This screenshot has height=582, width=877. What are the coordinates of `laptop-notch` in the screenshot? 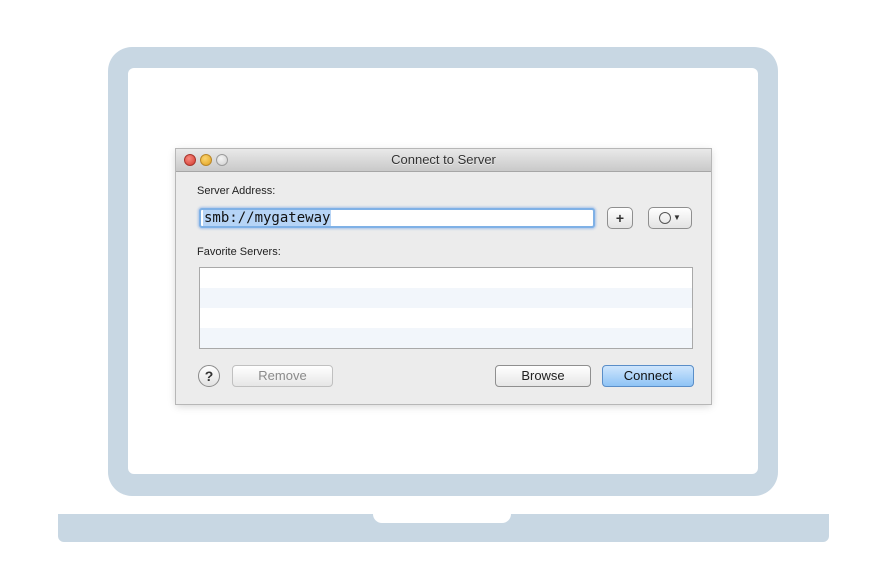 It's located at (442, 518).